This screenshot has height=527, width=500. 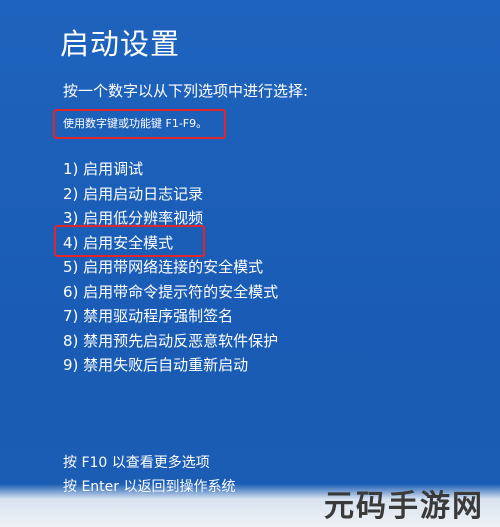 What do you see at coordinates (135, 123) in the screenshot?
I see `key-hint-text: 使用数字键或功能键 F1-F9。` at bounding box center [135, 123].